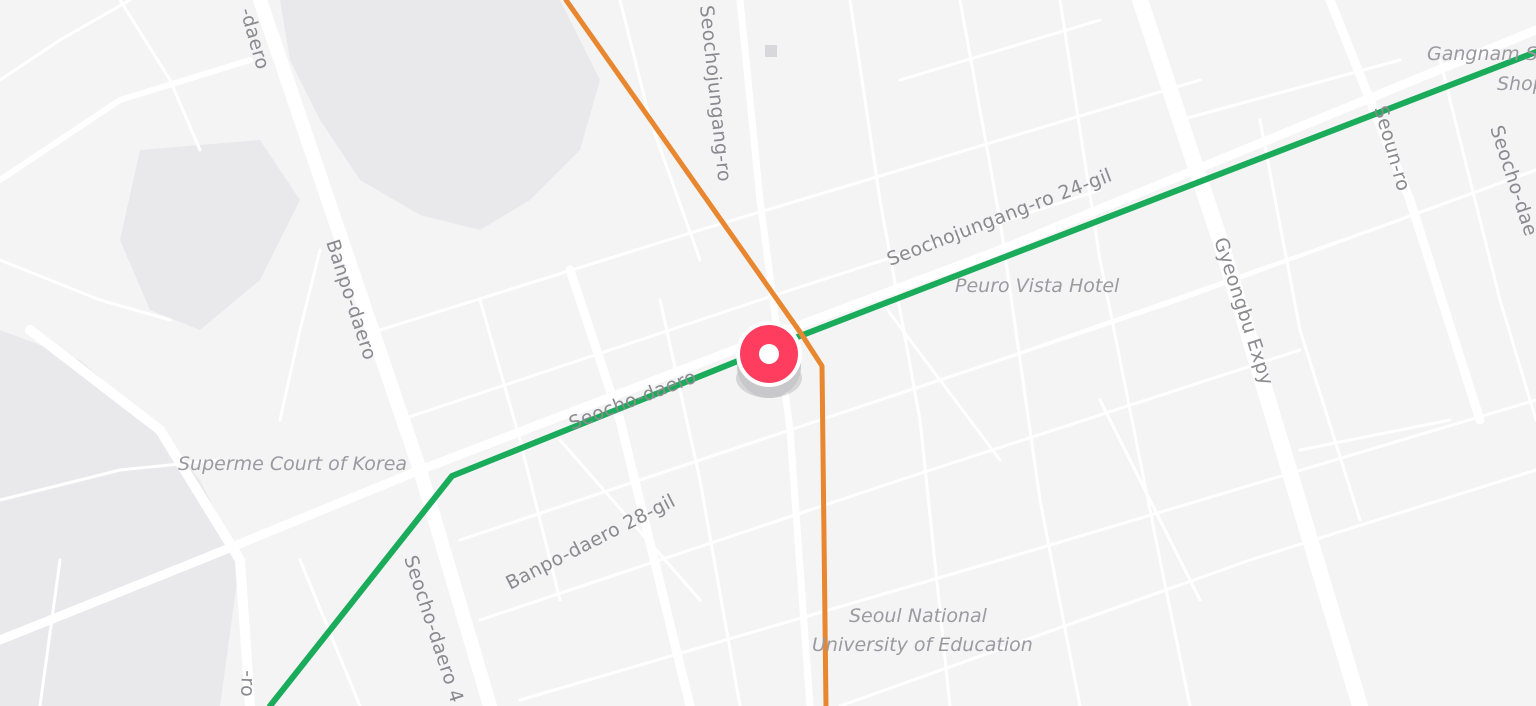 The image size is (1536, 706). I want to click on poi-label-peuro-vista-hotel: Peuro Vista Hotel, so click(1037, 286).